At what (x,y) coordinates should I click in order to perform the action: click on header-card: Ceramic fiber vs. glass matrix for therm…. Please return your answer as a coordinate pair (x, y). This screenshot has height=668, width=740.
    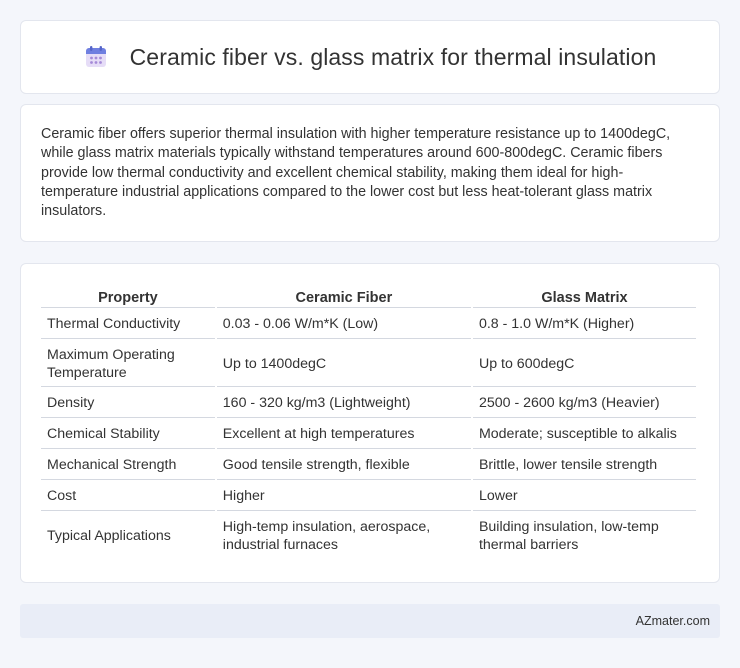
    Looking at the image, I should click on (370, 57).